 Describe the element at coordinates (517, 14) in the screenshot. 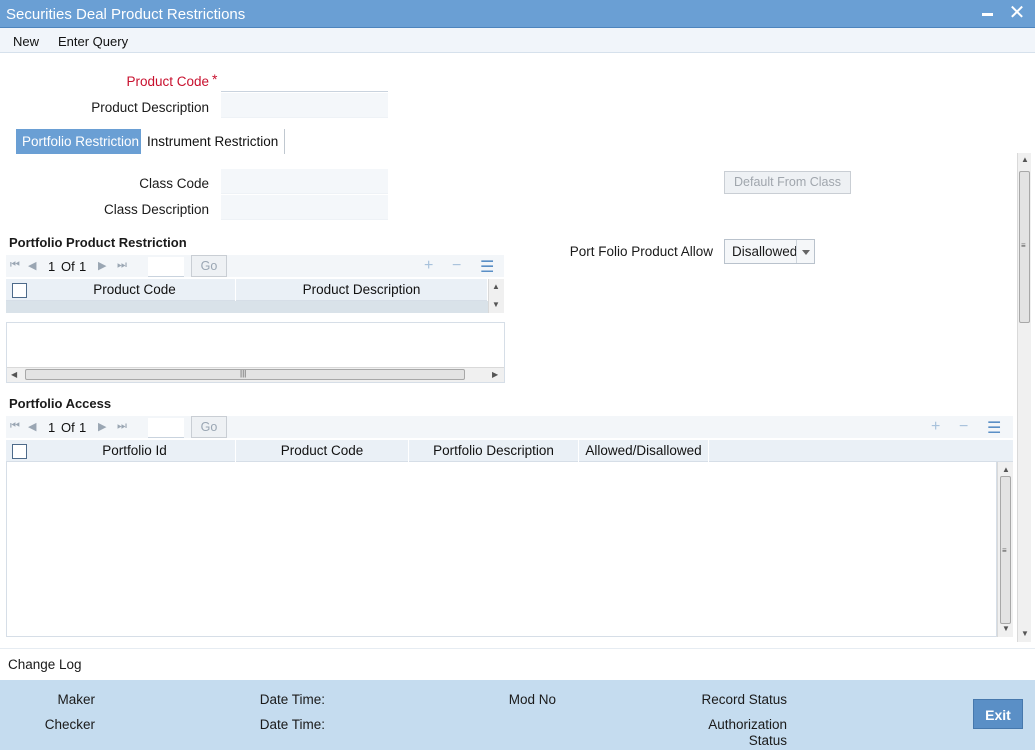

I see `title-bar: Securities Deal Product Restrictions ✕` at that location.